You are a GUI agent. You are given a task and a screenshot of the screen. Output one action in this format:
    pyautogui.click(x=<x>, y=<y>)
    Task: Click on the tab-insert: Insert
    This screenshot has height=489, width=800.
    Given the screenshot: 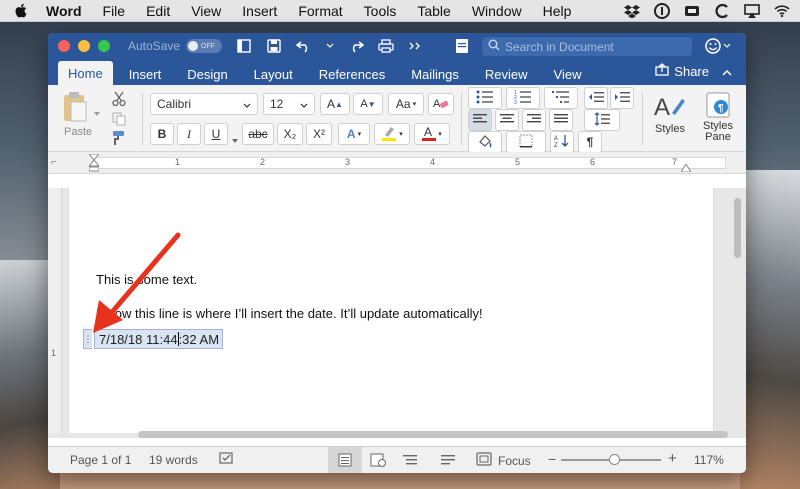 What is the action you would take?
    pyautogui.click(x=145, y=74)
    